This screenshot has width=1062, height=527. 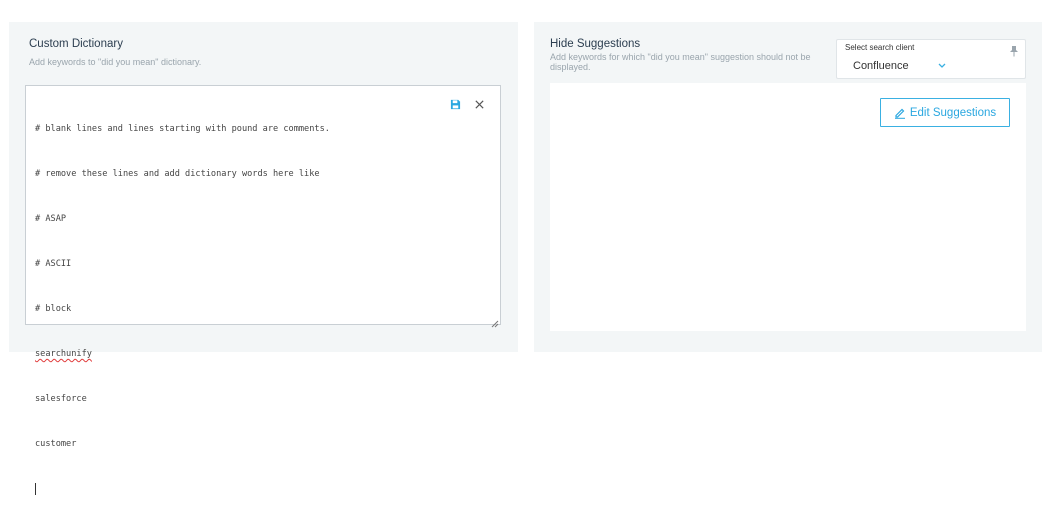 What do you see at coordinates (53, 309) in the screenshot?
I see `editor-line: # block` at bounding box center [53, 309].